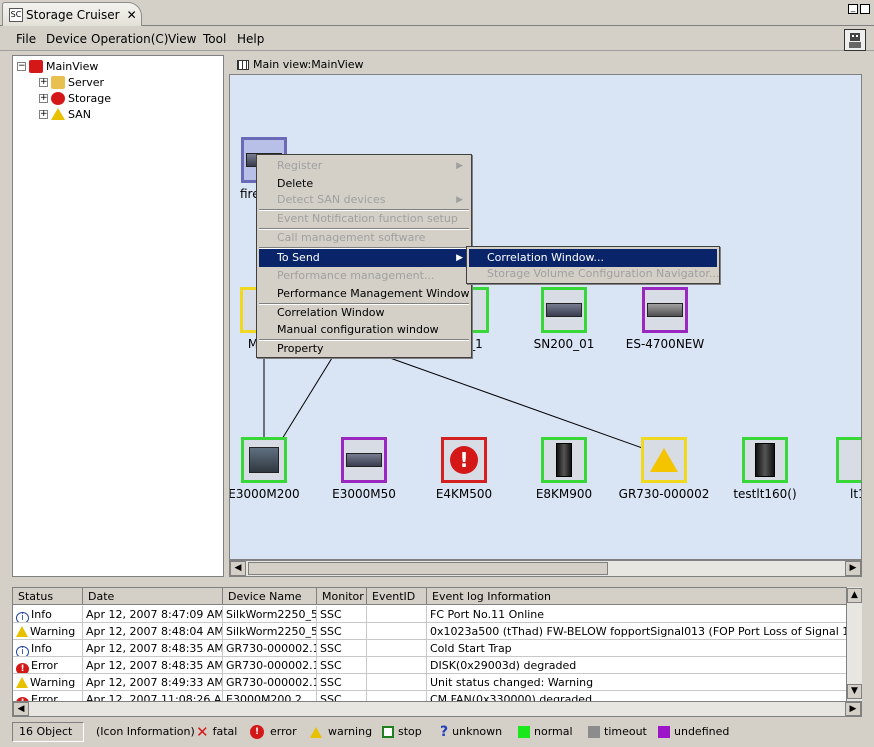 This screenshot has width=874, height=747. What do you see at coordinates (364, 494) in the screenshot?
I see `device-label: E3000M50` at bounding box center [364, 494].